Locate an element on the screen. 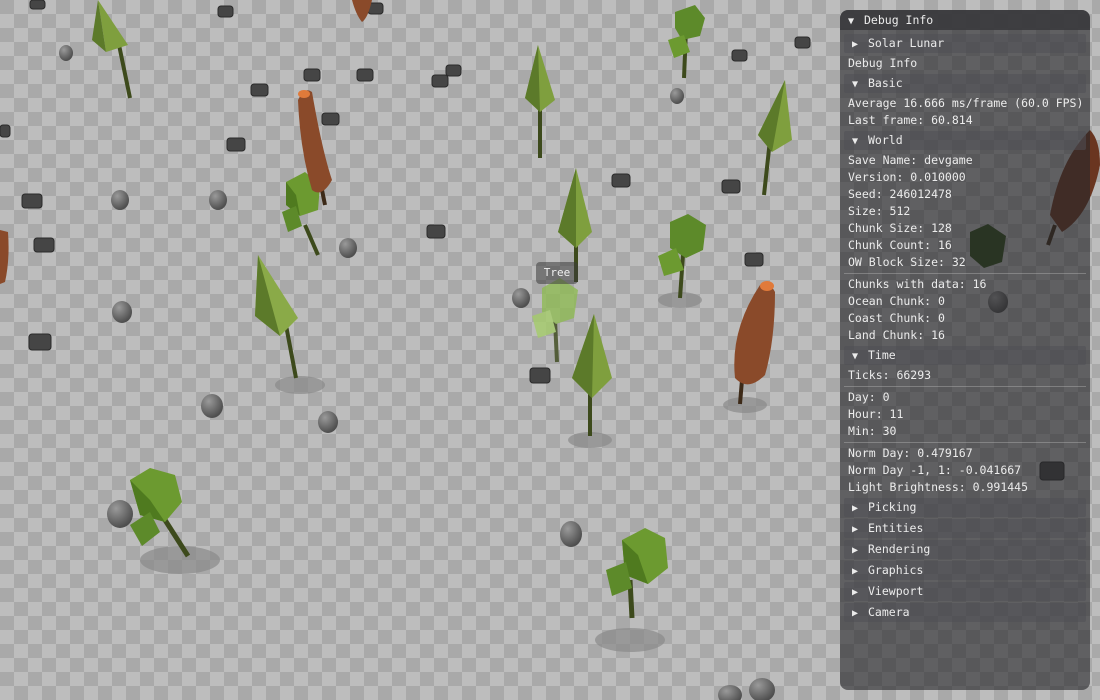 Image resolution: width=1100 pixels, height=700 pixels. coast-chunk: Coast Chunk: 0 is located at coordinates (896, 318).